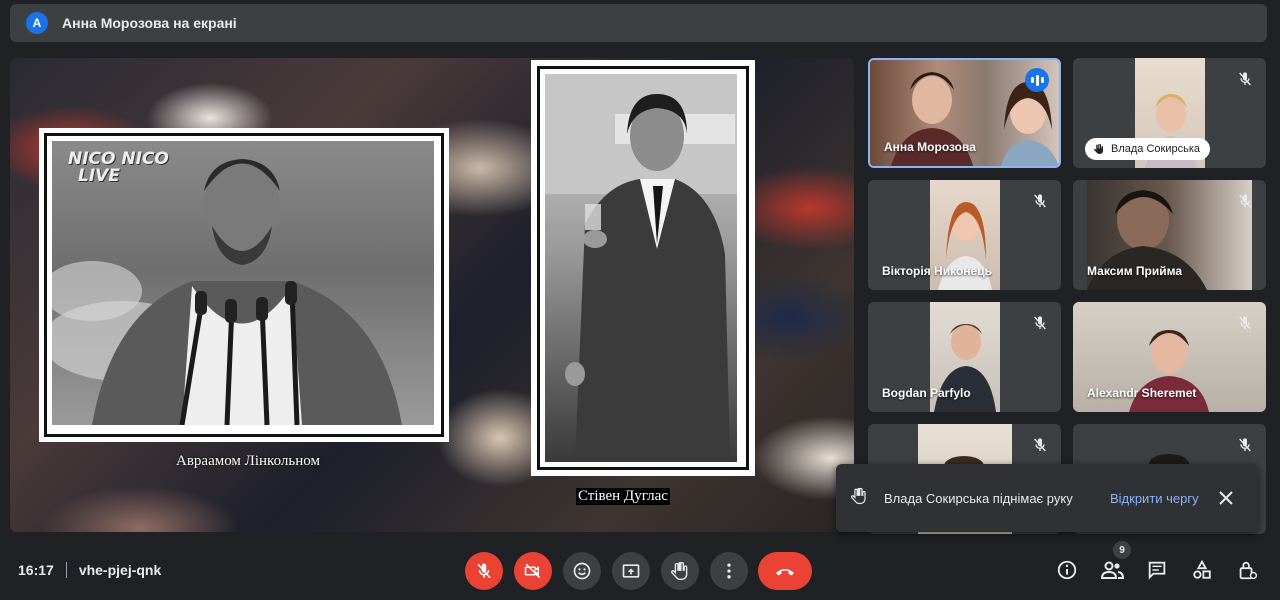  I want to click on participant-count-badge: 9, so click(1122, 550).